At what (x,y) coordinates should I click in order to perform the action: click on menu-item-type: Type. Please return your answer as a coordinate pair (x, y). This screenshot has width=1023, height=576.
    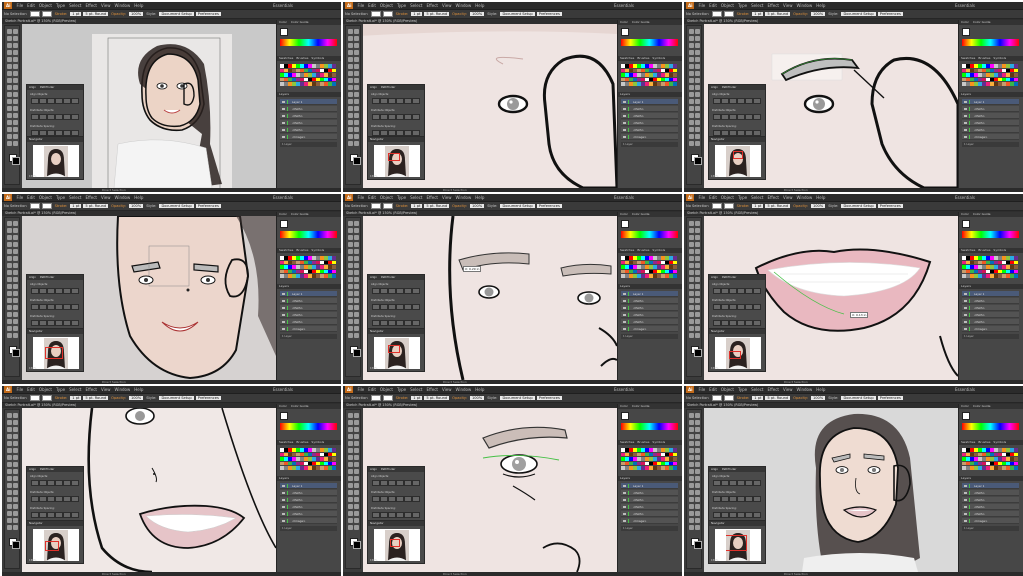
    Looking at the image, I should click on (401, 197).